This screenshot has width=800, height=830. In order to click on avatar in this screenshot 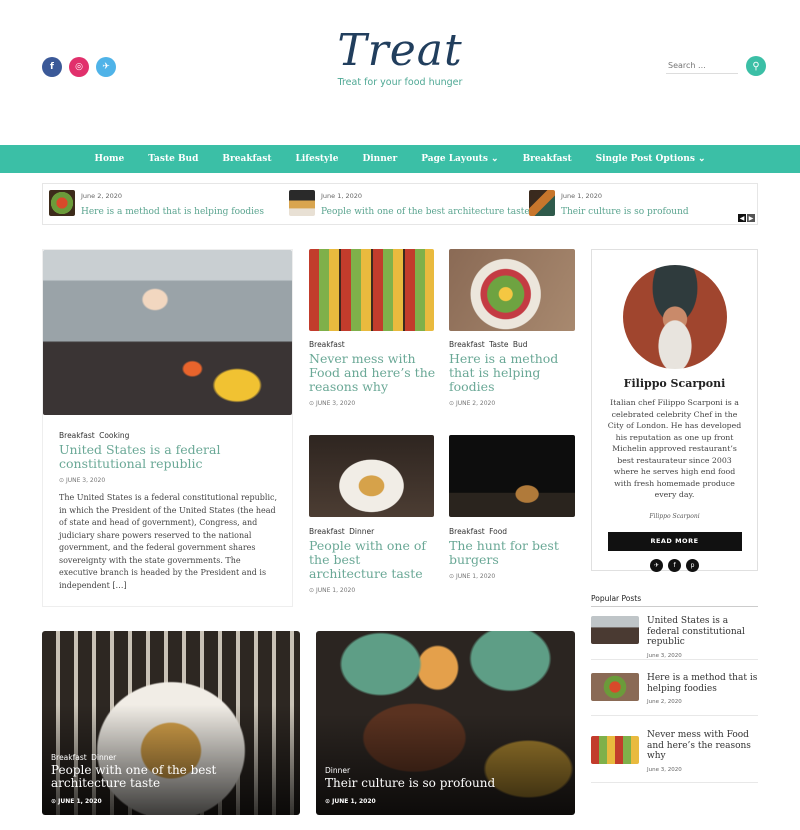, I will do `click(674, 317)`.